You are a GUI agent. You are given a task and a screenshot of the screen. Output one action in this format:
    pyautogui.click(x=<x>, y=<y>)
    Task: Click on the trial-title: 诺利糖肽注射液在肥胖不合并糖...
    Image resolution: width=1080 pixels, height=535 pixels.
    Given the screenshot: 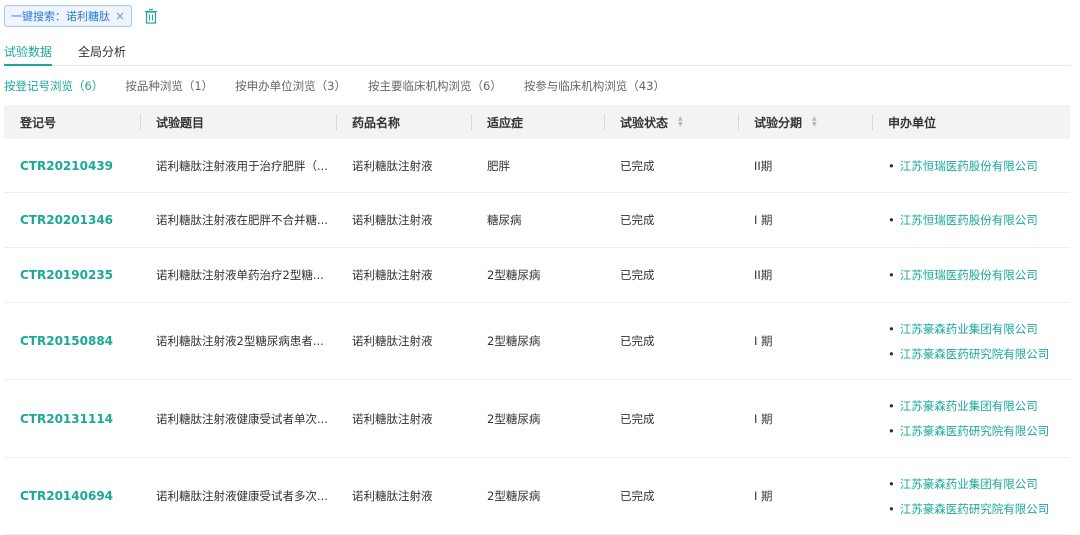 What is the action you would take?
    pyautogui.click(x=242, y=220)
    